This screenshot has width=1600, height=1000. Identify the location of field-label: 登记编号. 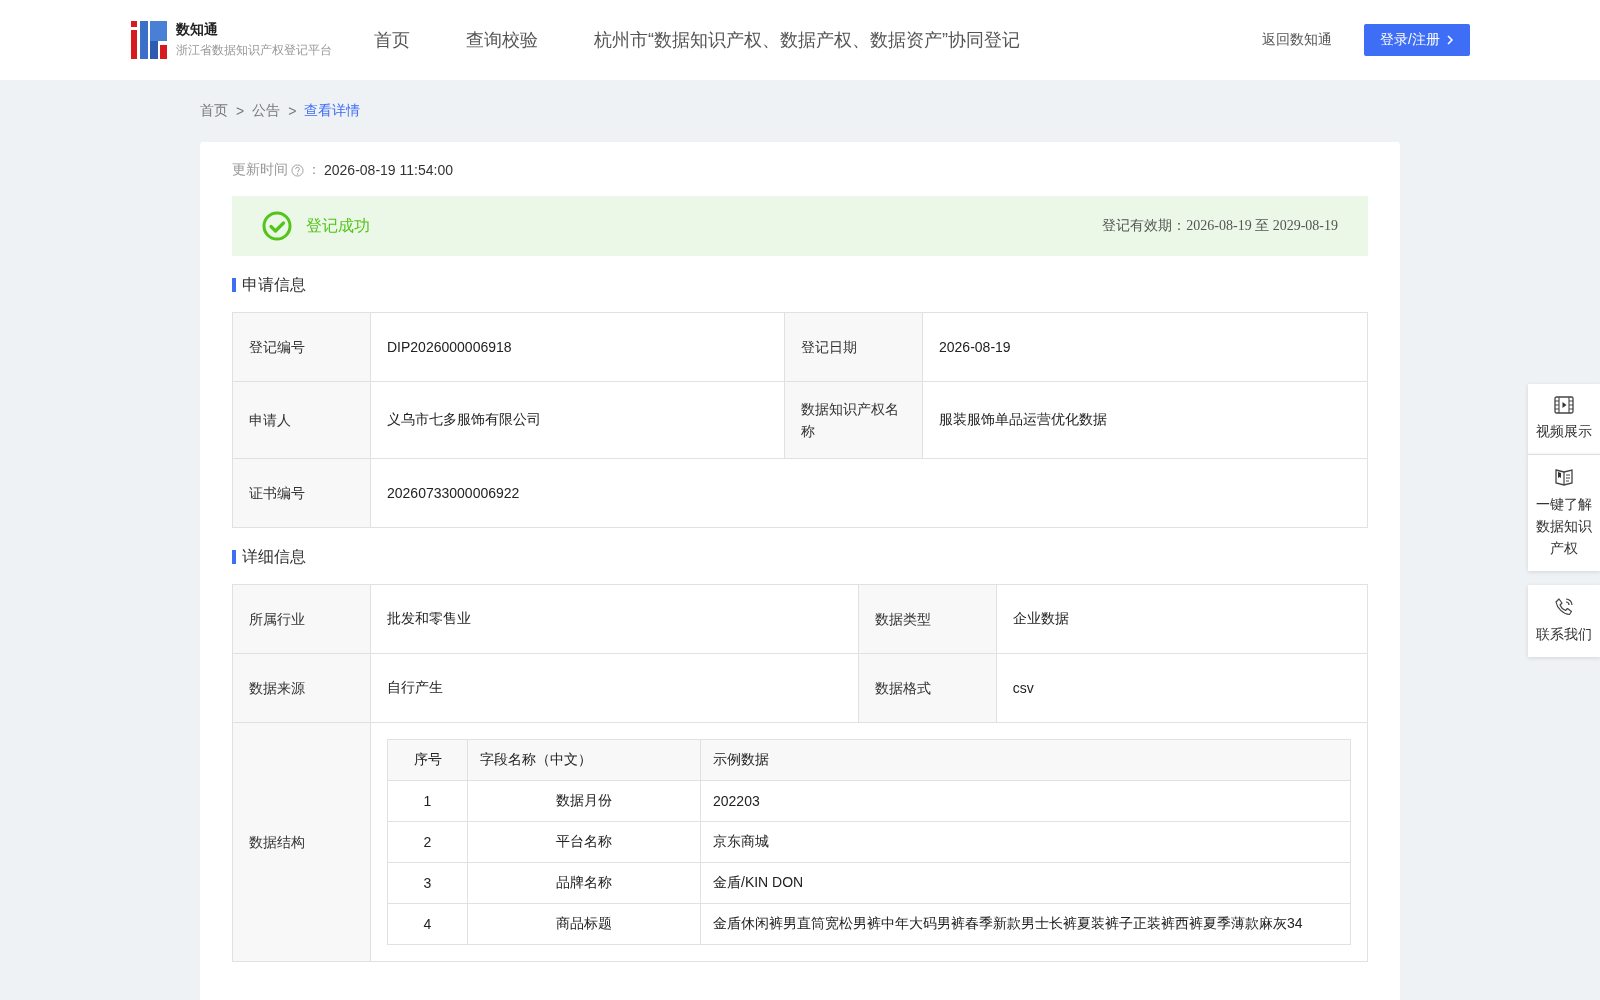
(301, 347).